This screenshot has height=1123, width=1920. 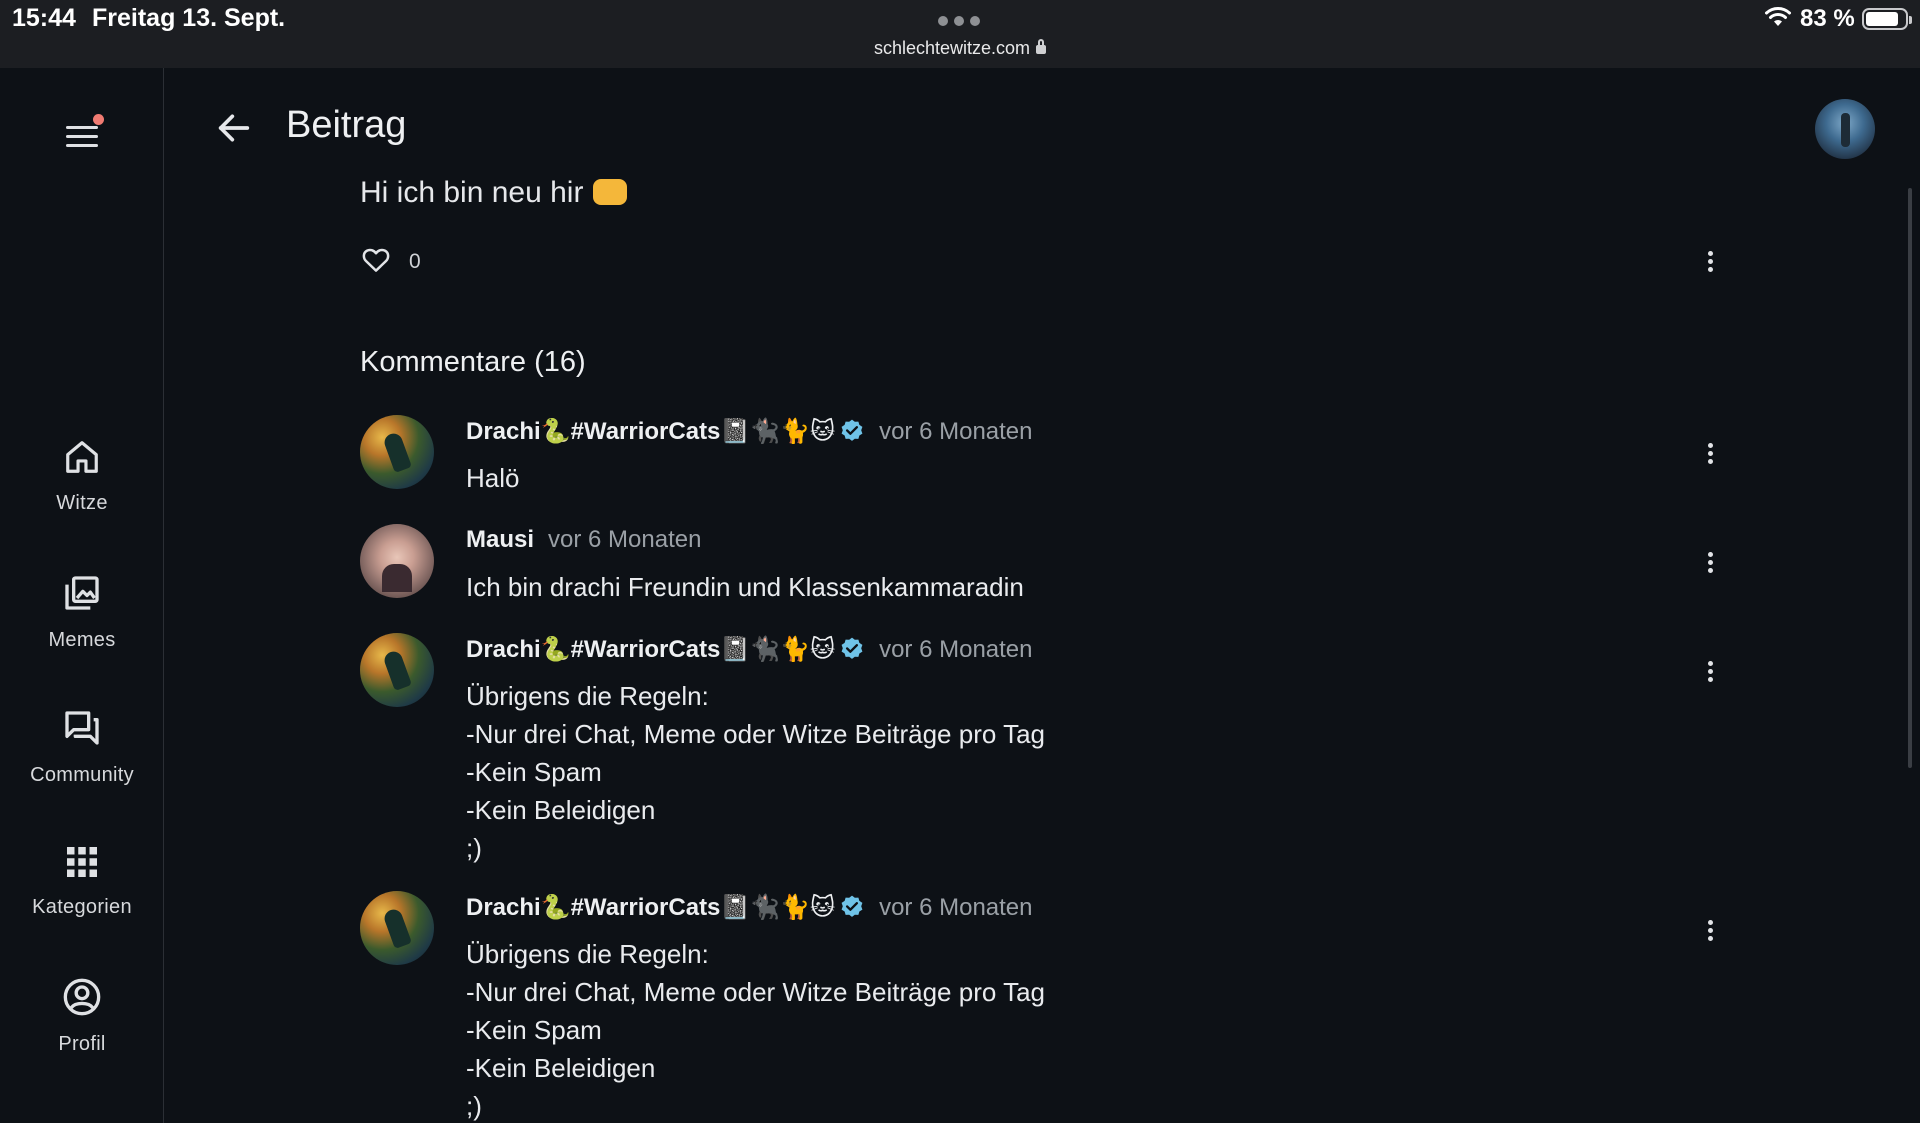 What do you see at coordinates (82, 881) in the screenshot?
I see `nav-item-kategorien: Kategorien` at bounding box center [82, 881].